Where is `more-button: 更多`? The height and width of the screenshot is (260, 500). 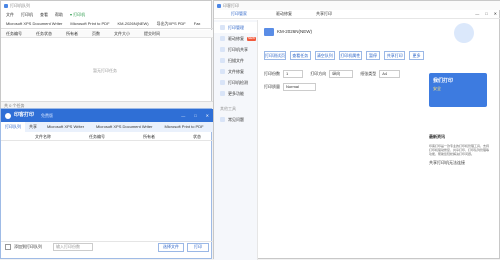
more-button: 更多 is located at coordinates (417, 55).